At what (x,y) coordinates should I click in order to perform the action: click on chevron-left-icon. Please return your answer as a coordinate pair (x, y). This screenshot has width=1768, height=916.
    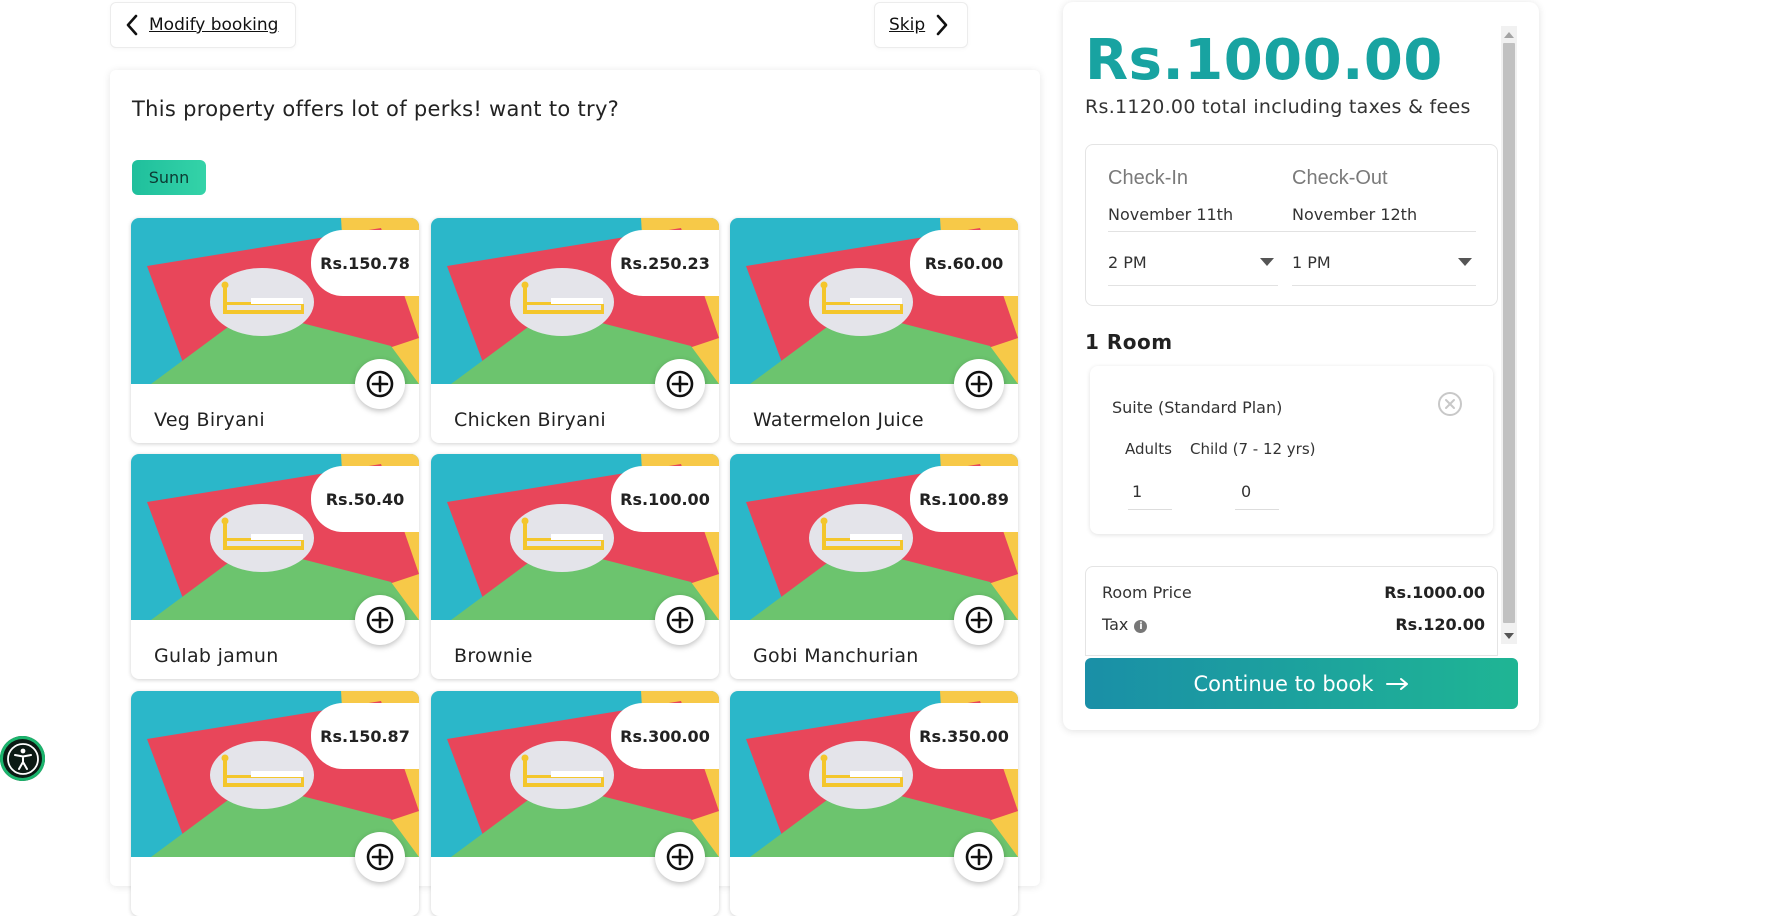
    Looking at the image, I should click on (132, 25).